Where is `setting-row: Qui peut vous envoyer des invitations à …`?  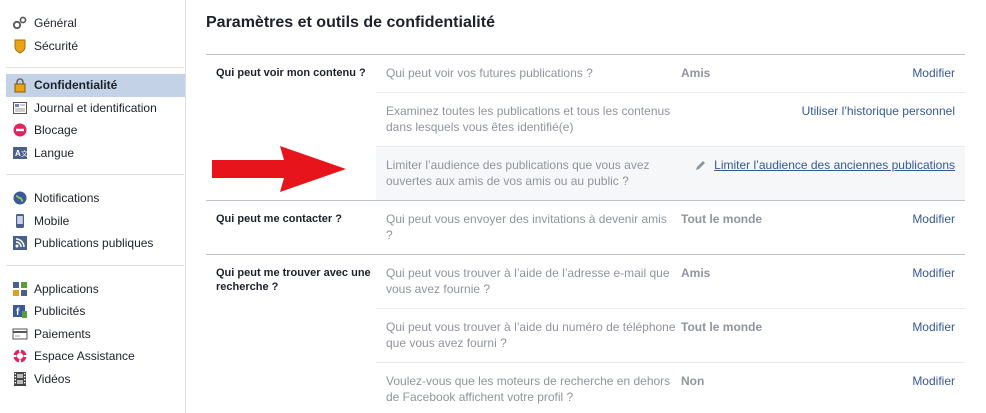 setting-row: Qui peut vous envoyer des invitations à … is located at coordinates (670, 227).